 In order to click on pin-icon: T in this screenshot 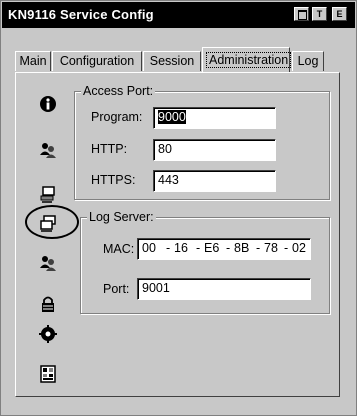, I will do `click(319, 14)`.